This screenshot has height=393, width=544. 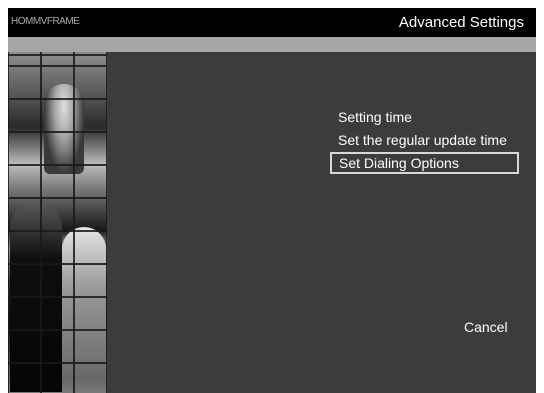 I want to click on menu-item-regular-update-time: Set the regular update time, so click(x=422, y=140).